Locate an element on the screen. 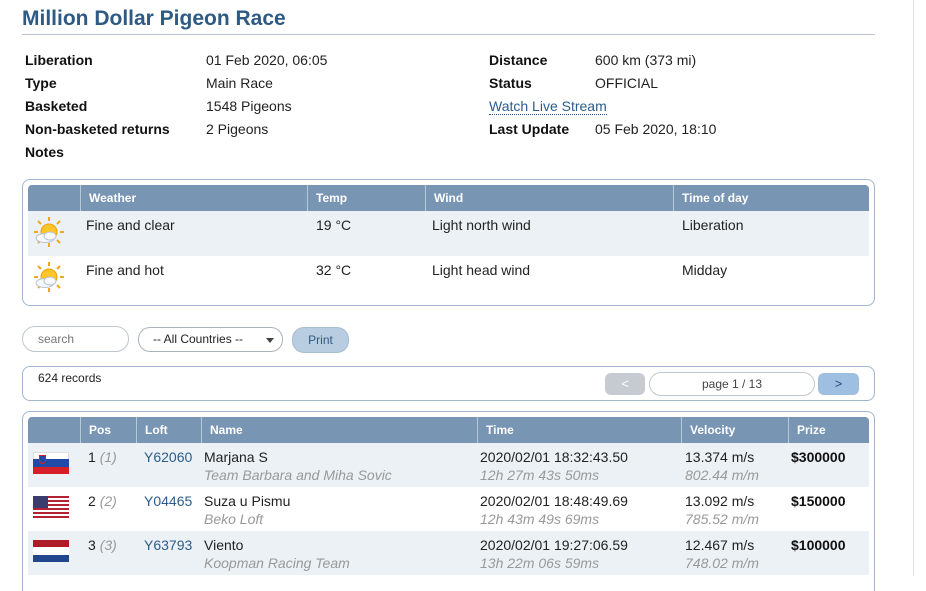  flight-duration: 13h 22m 06s 59ms is located at coordinates (540, 563).